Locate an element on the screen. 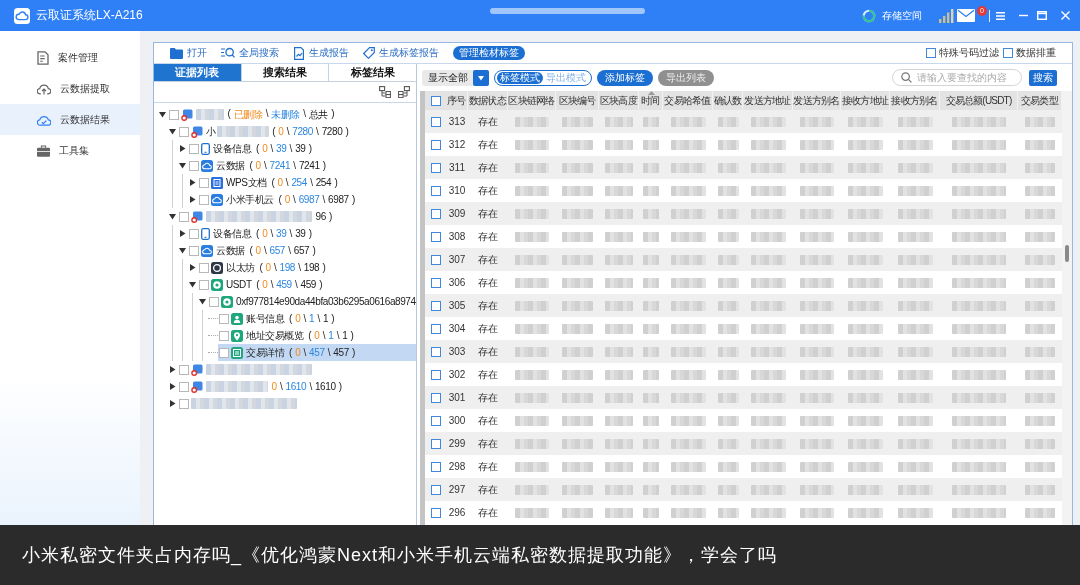 This screenshot has height=585, width=1080. table-row: 297 存在 is located at coordinates (743, 489).